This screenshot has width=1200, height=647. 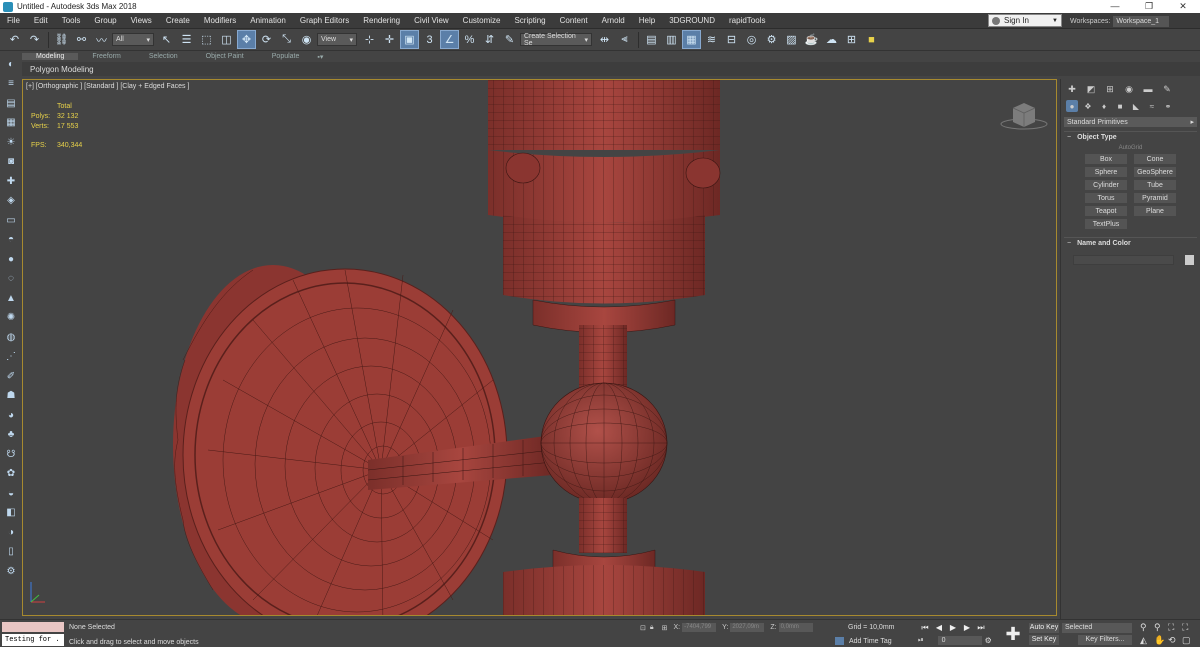 I want to click on category-dropdown: Standard Primitives ▸, so click(x=1130, y=122).